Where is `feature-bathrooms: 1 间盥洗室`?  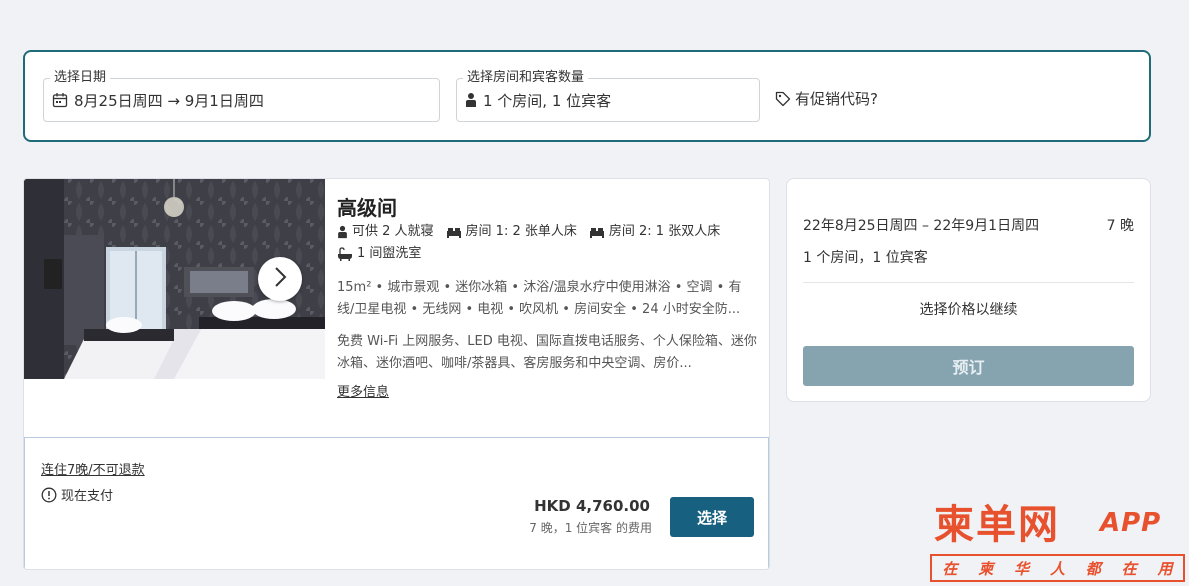 feature-bathrooms: 1 间盥洗室 is located at coordinates (379, 254).